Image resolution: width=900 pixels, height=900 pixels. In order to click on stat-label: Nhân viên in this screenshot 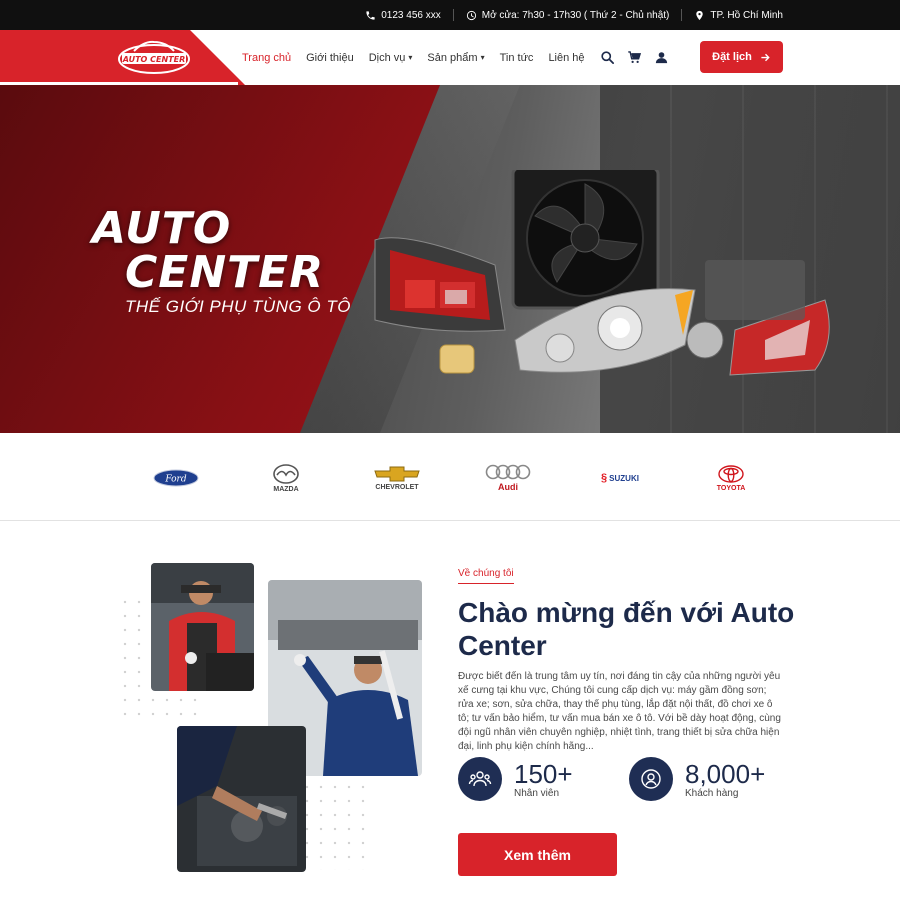, I will do `click(537, 793)`.